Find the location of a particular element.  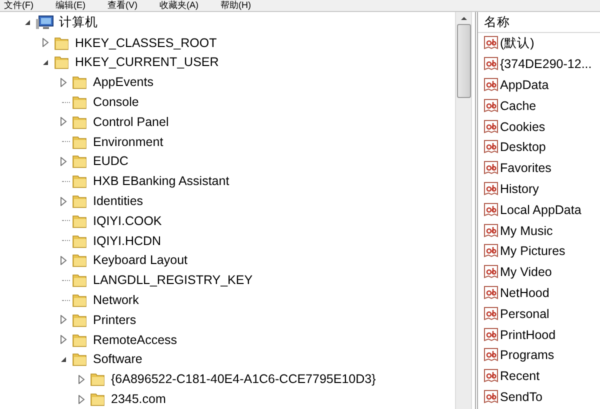

tree-item: AppEvents is located at coordinates (123, 82).